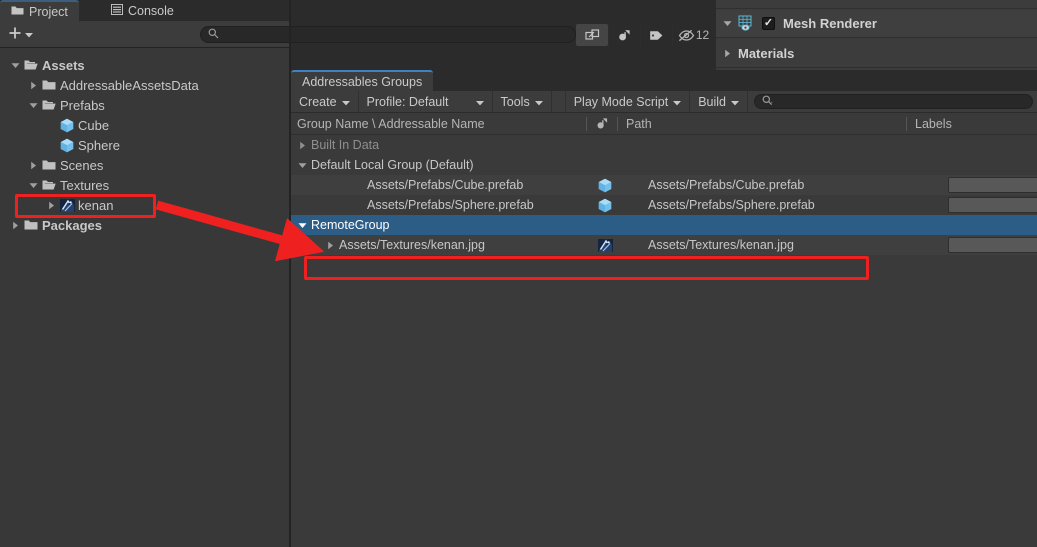 The image size is (1037, 547). What do you see at coordinates (142, 10) in the screenshot?
I see `tab-console: Console` at bounding box center [142, 10].